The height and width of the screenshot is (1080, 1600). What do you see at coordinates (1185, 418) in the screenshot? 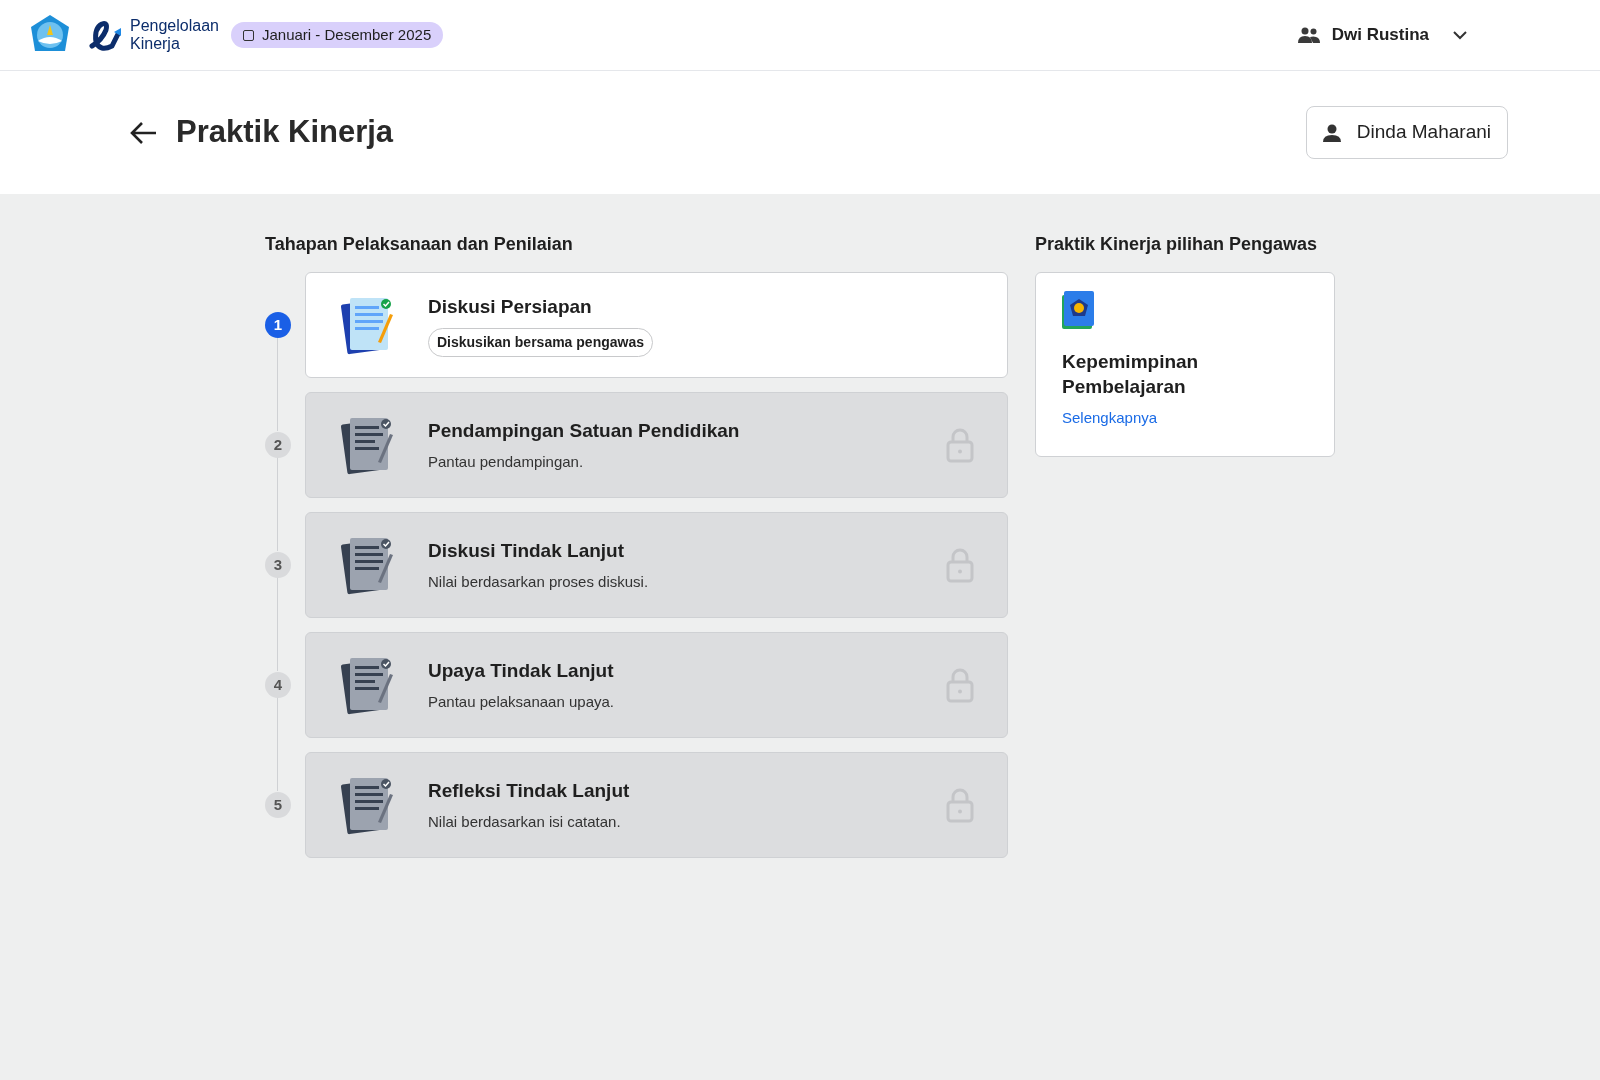
I see `more-link: Selengkapnya` at bounding box center [1185, 418].